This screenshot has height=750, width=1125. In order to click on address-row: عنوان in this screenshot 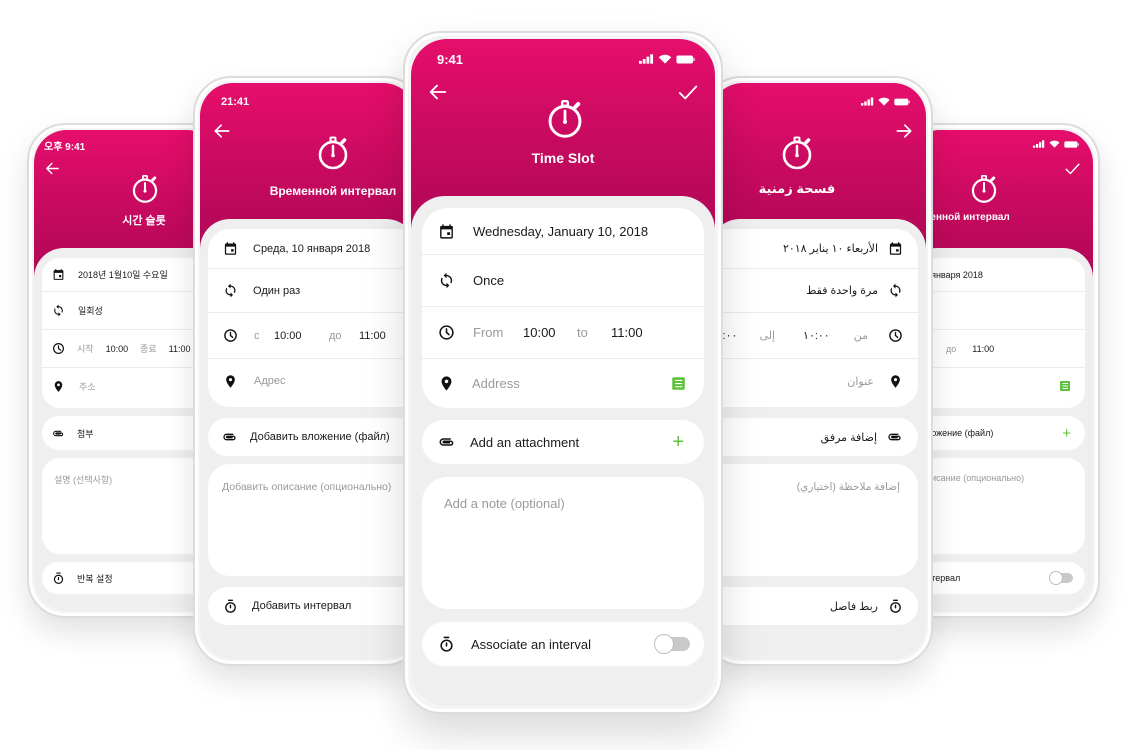, I will do `click(814, 381)`.